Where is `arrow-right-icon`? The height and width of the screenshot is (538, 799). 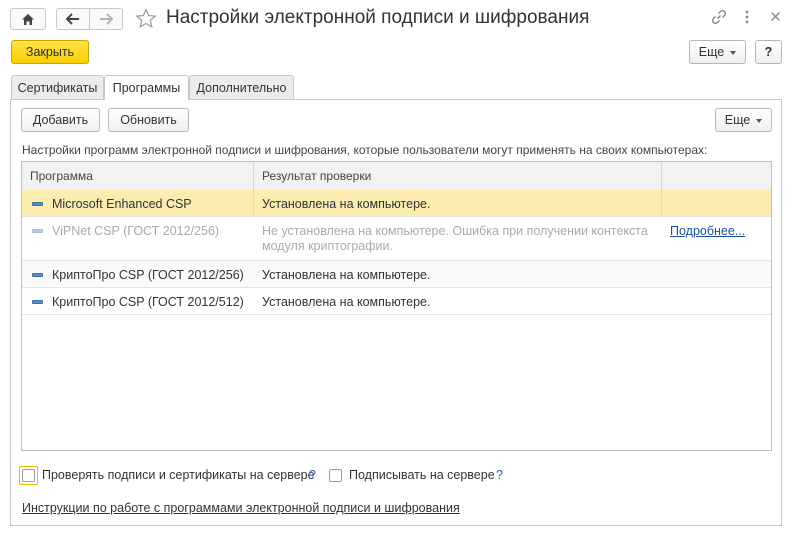
arrow-right-icon is located at coordinates (106, 19).